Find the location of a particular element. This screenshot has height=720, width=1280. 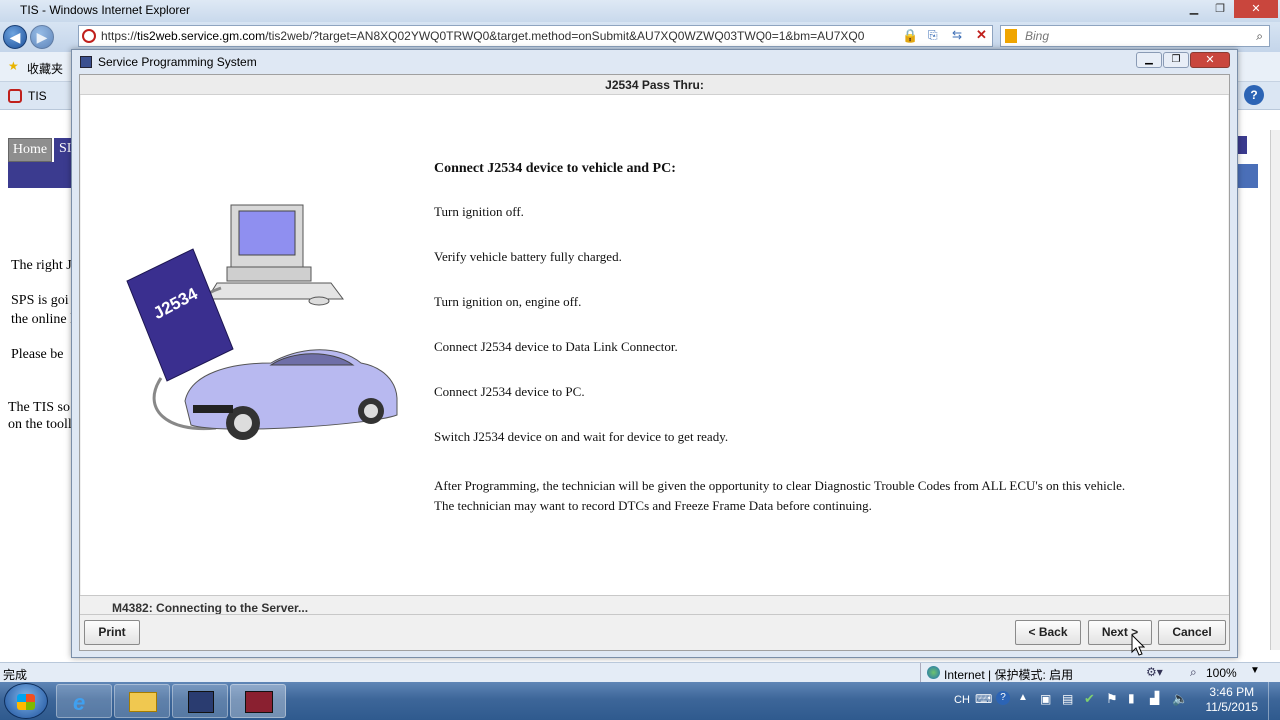

globe-icon is located at coordinates (933, 672).